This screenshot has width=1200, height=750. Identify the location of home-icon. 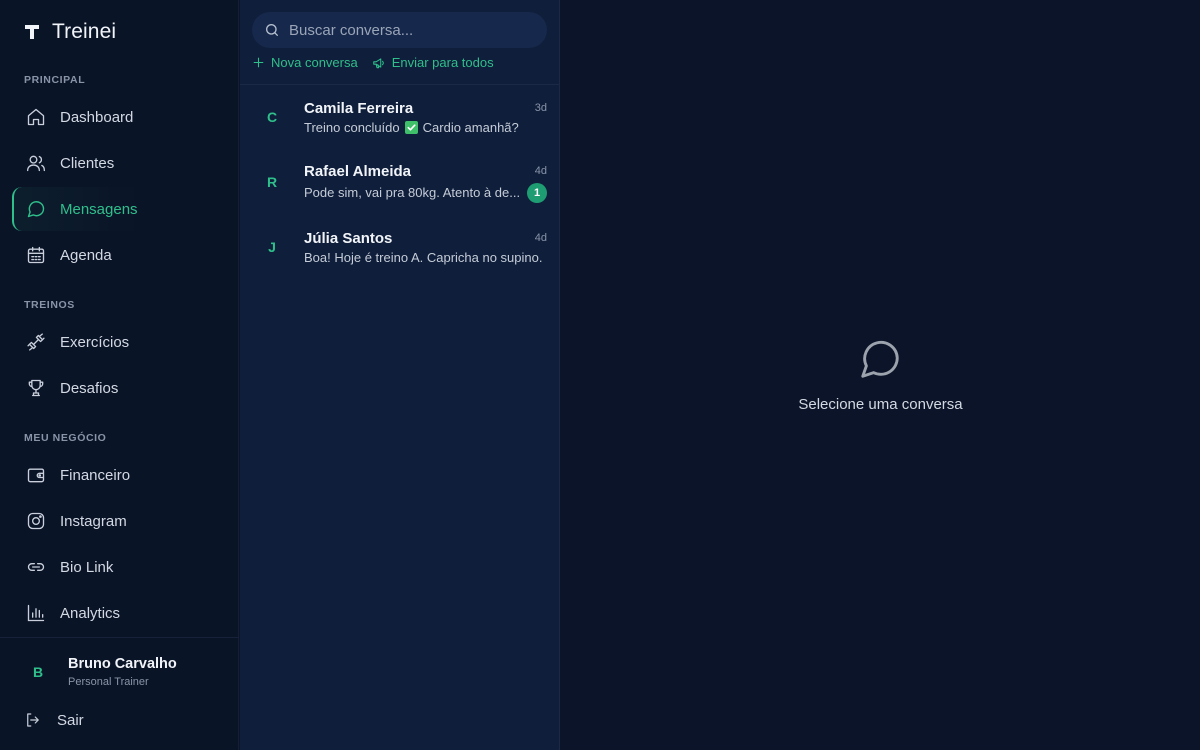
(36, 117).